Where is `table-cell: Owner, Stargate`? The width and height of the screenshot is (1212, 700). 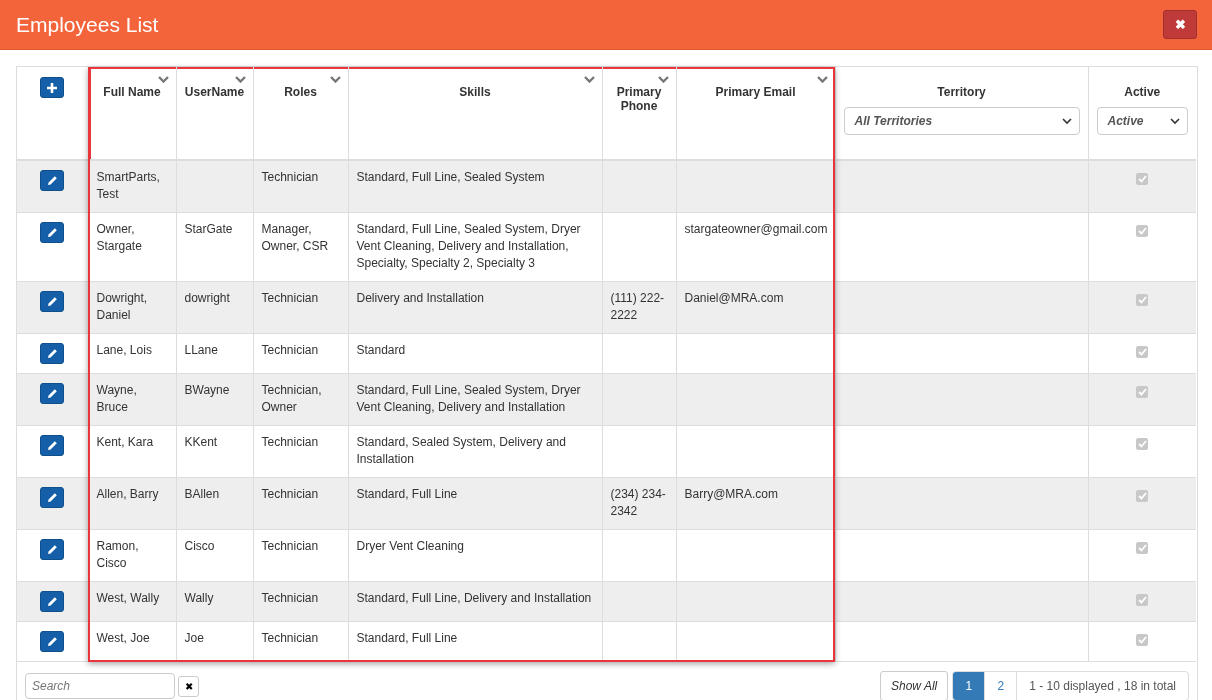
table-cell: Owner, Stargate is located at coordinates (119, 237).